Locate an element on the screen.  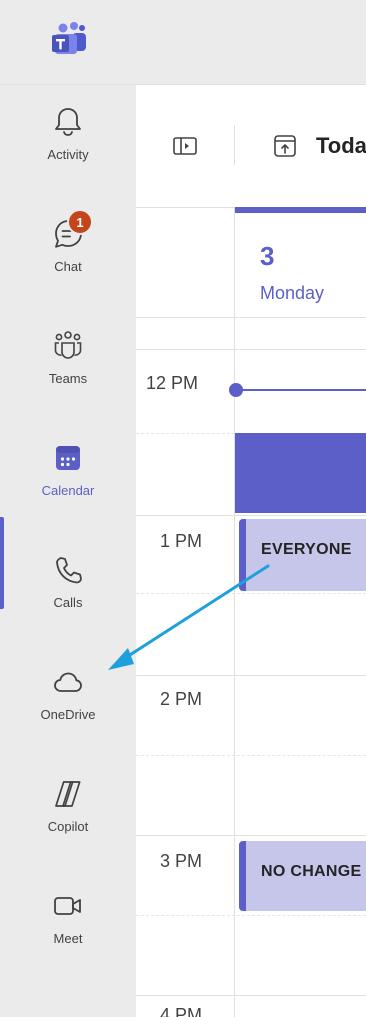
rail-item-calls: Calls is located at coordinates (68, 585).